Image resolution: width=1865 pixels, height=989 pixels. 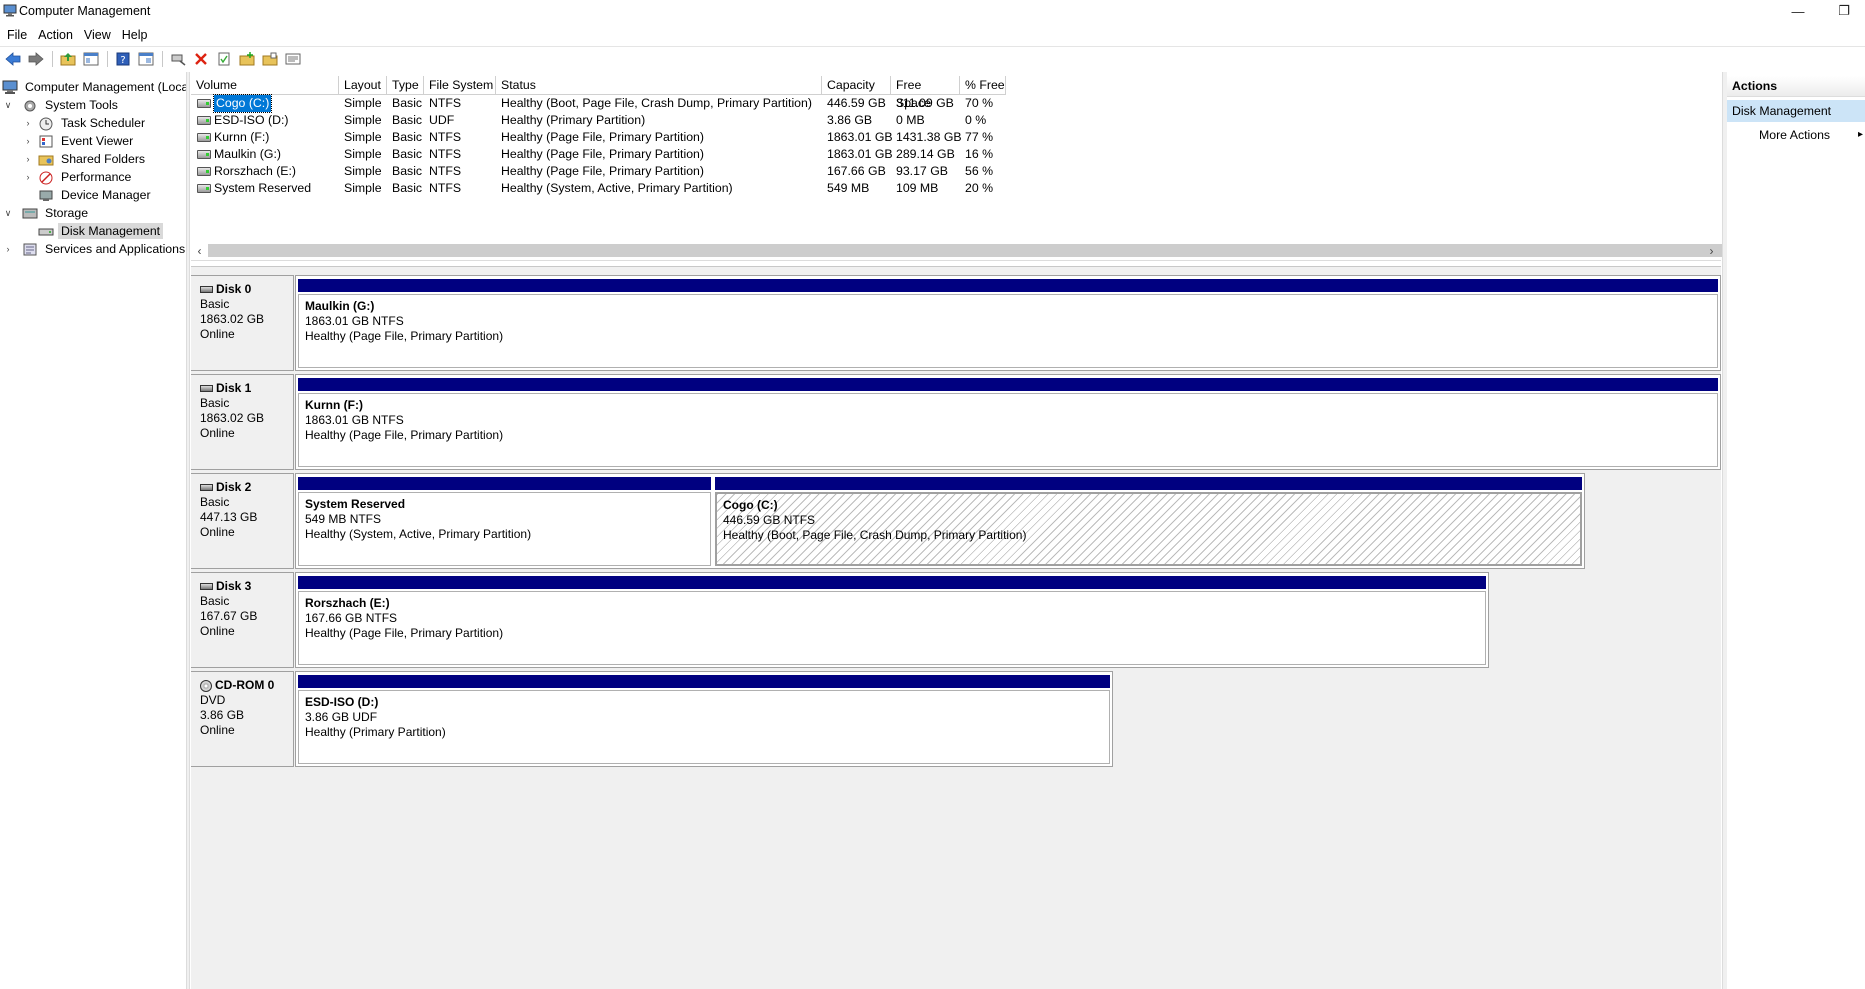 What do you see at coordinates (351, 618) in the screenshot?
I see `partition-size: 167.66 GB NTFS` at bounding box center [351, 618].